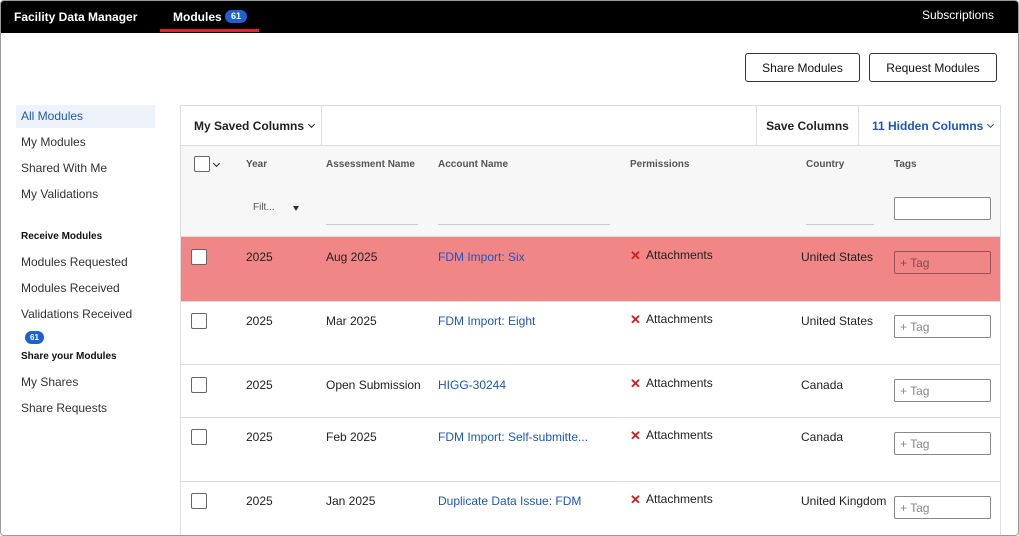 This screenshot has height=536, width=1019. I want to click on column-header-country: Country, so click(825, 164).